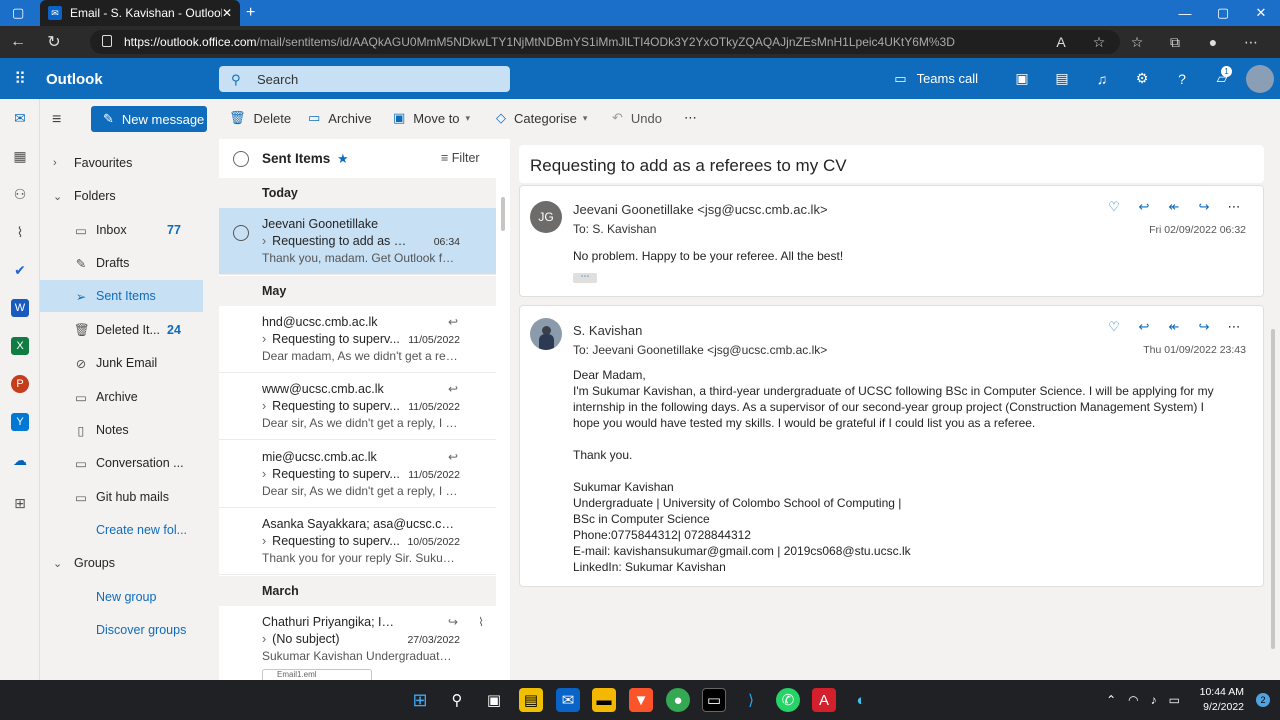 Image resolution: width=1280 pixels, height=720 pixels. Describe the element at coordinates (340, 118) in the screenshot. I see `archive-button: ▭ Archive` at that location.